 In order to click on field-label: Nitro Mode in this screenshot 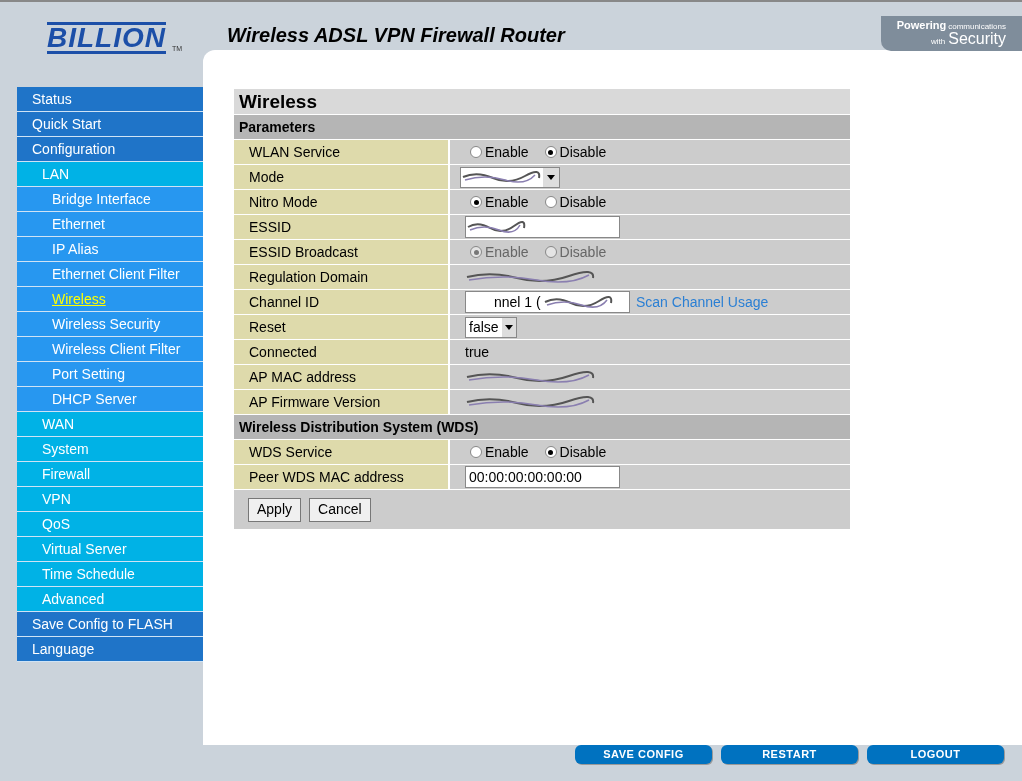, I will do `click(342, 202)`.